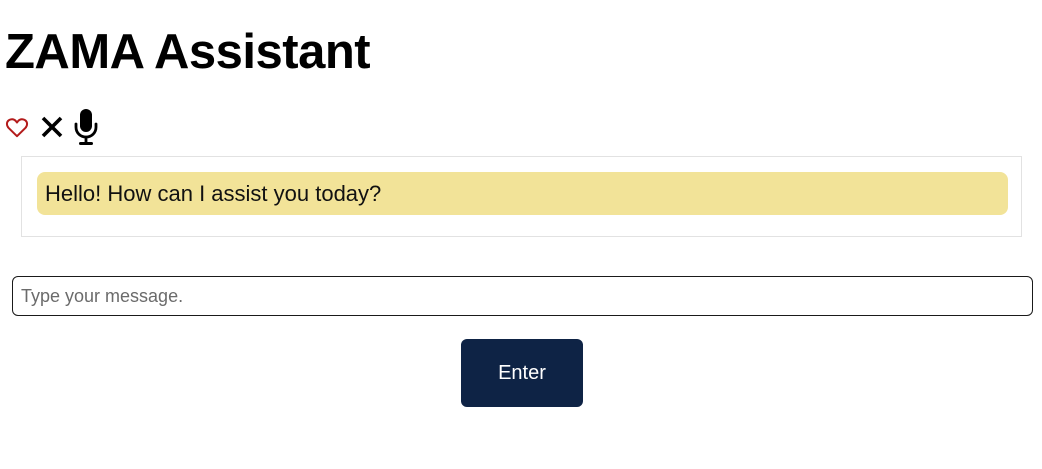 The width and height of the screenshot is (1042, 469). What do you see at coordinates (188, 52) in the screenshot?
I see `page-title: ZAMA Assistant` at bounding box center [188, 52].